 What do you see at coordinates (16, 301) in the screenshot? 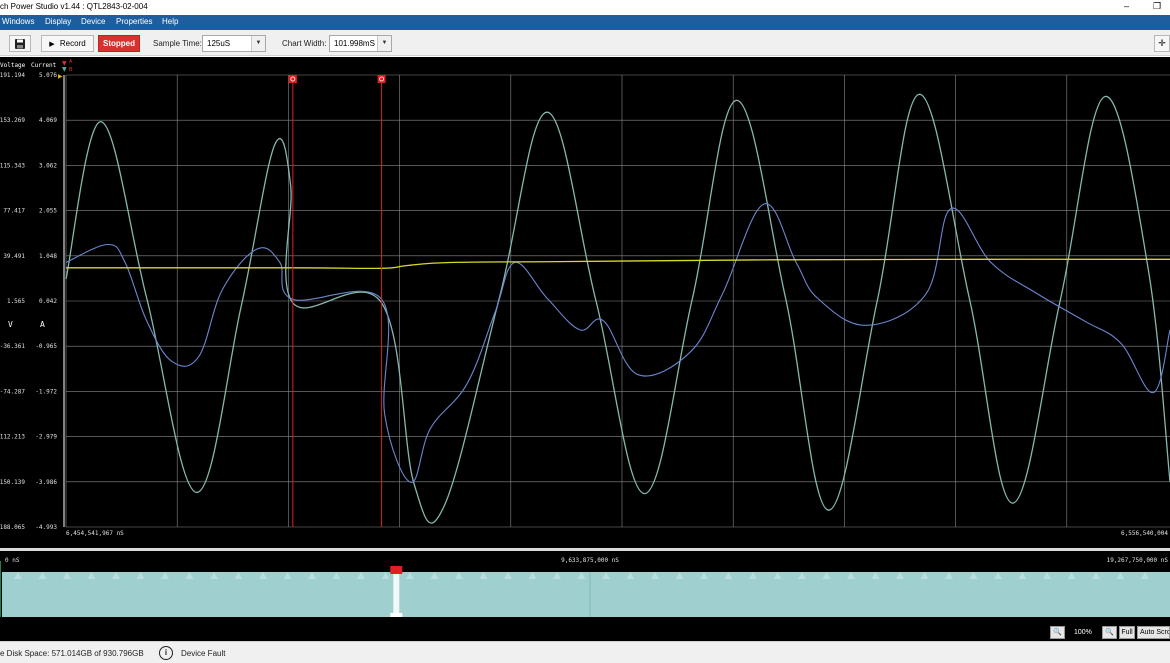
I see `voltage-tick-label: 1.565` at bounding box center [16, 301].